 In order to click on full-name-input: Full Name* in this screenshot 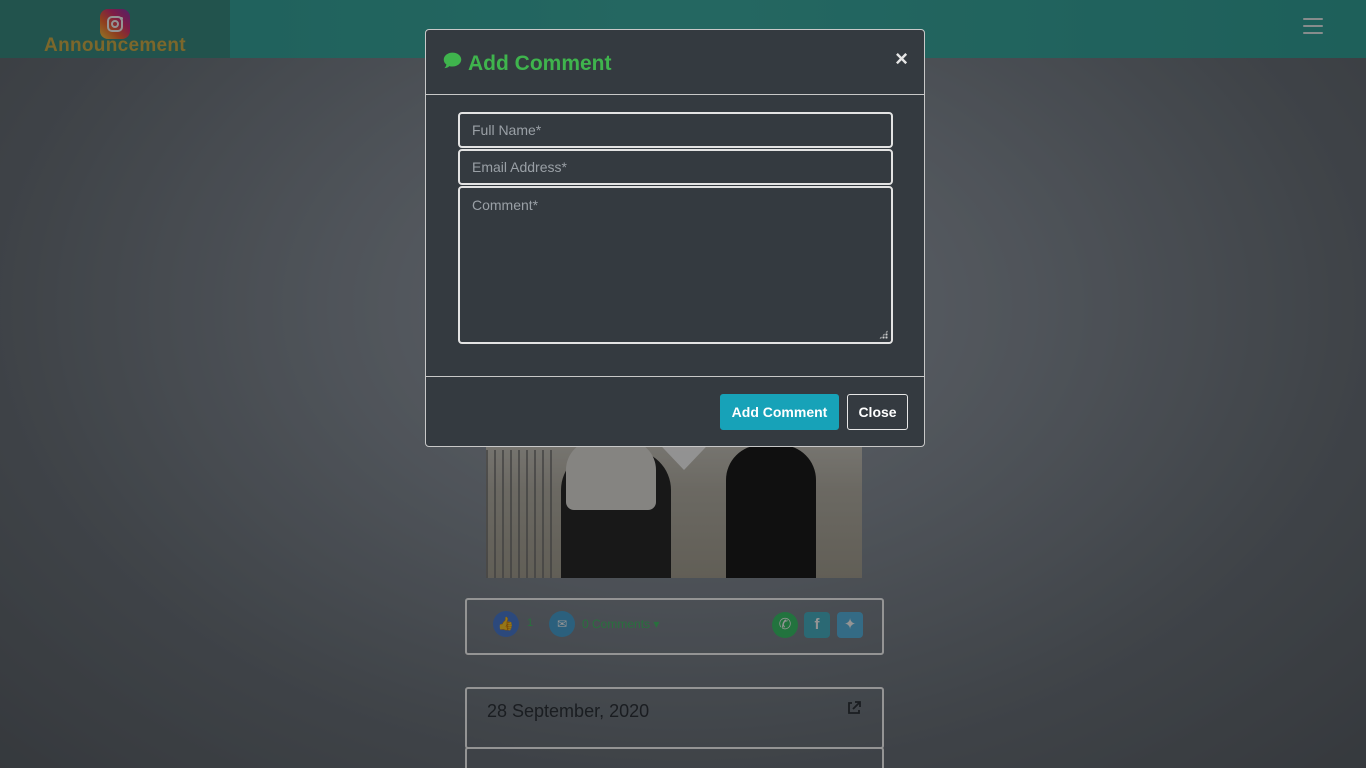, I will do `click(675, 130)`.